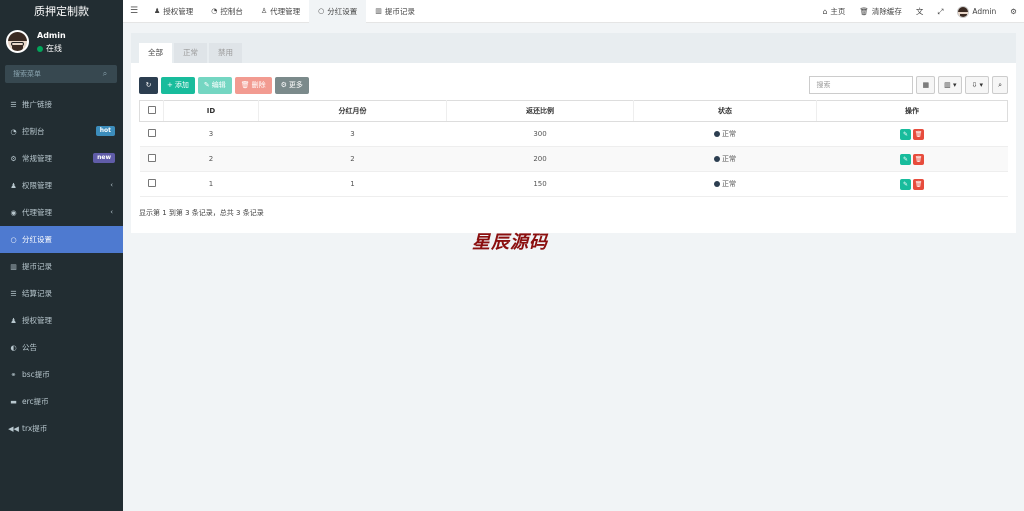  I want to click on export-button: ⇩ ▾, so click(977, 85).